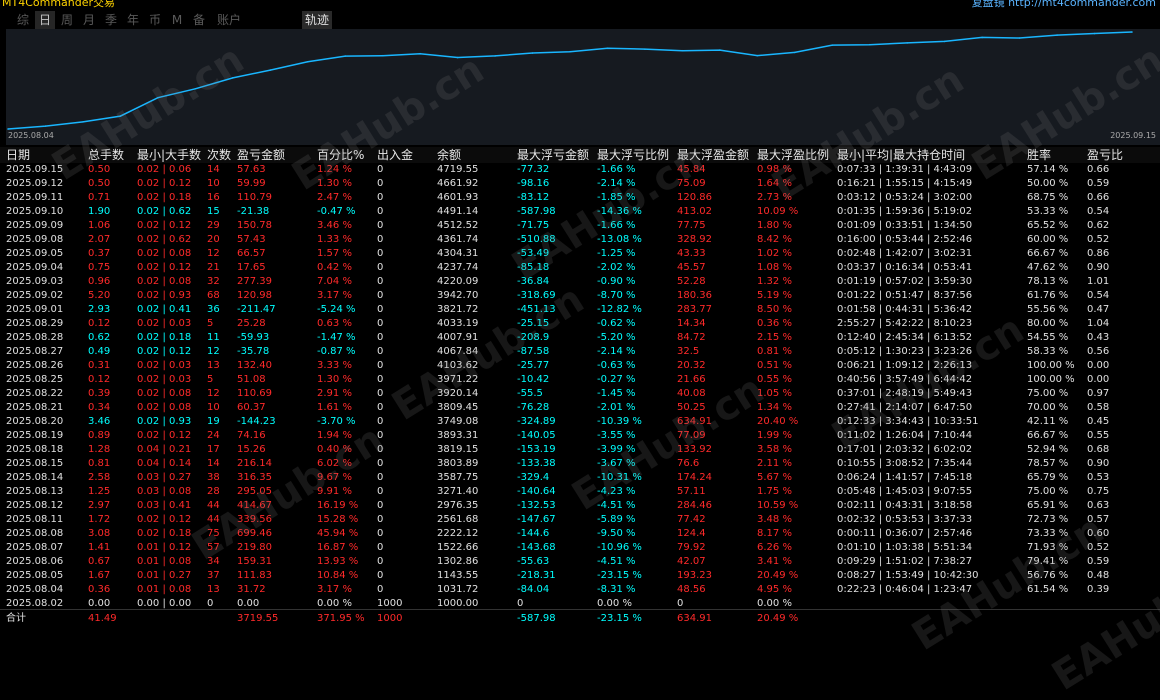 Image resolution: width=1160 pixels, height=700 pixels. What do you see at coordinates (106, 155) in the screenshot?
I see `column-header: 总手数` at bounding box center [106, 155].